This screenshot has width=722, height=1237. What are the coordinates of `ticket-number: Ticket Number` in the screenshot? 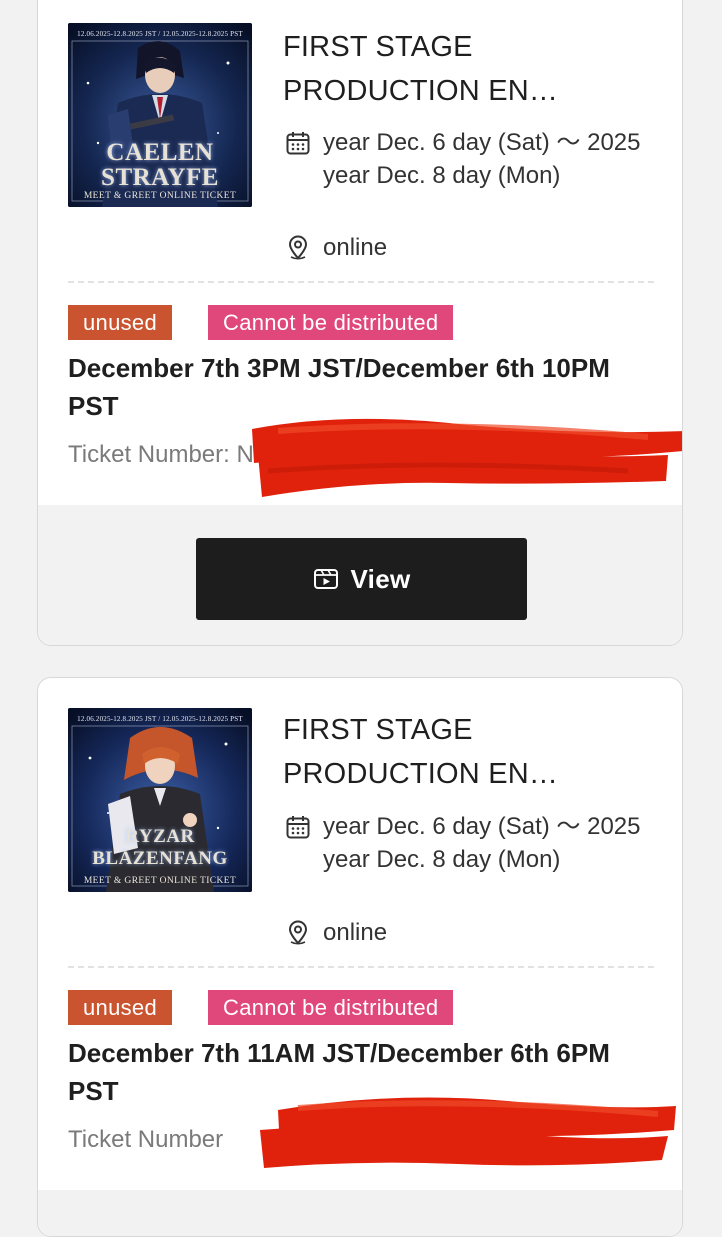 It's located at (145, 1140).